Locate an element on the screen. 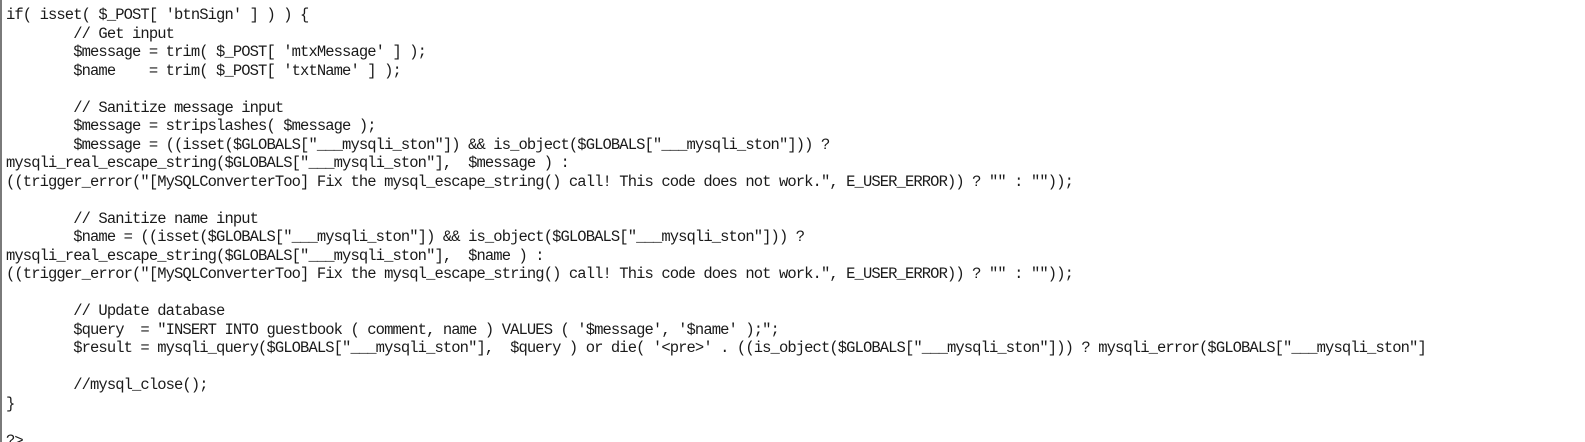 This screenshot has width=1585, height=442. code-line: //mysql_close(); is located at coordinates (107, 385).